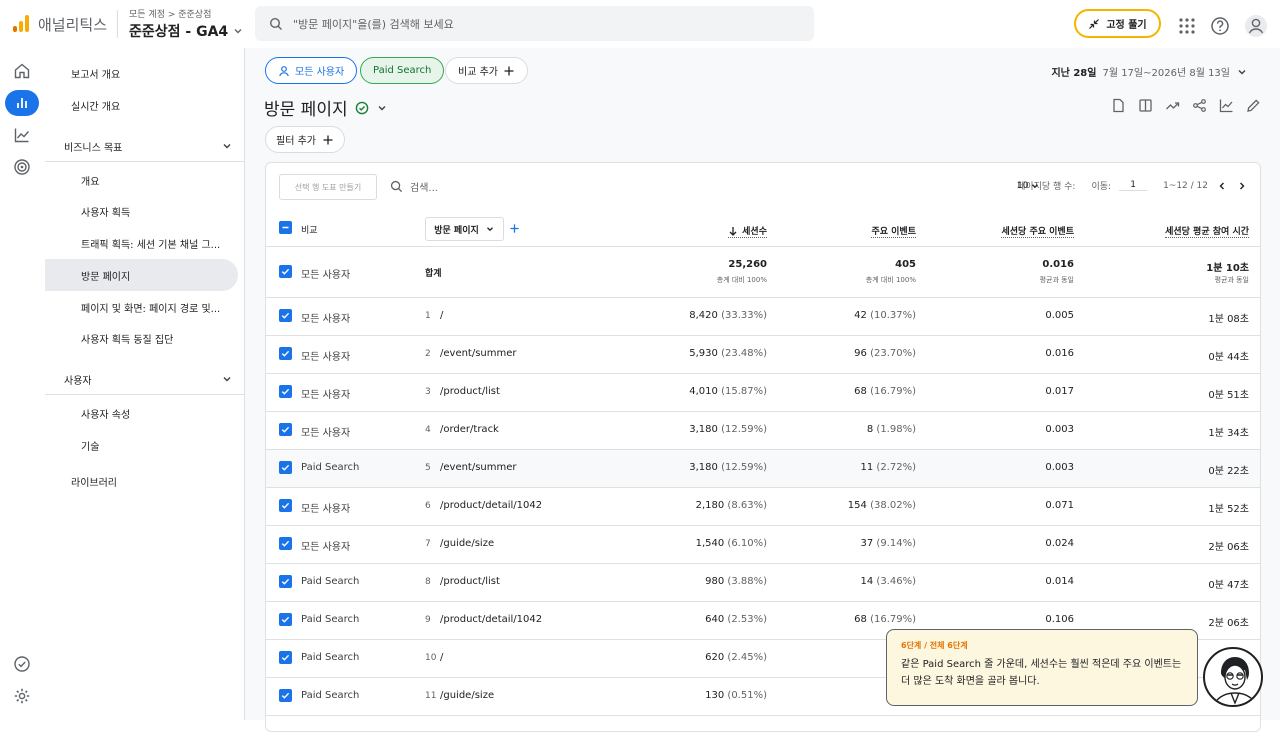 This screenshot has height=732, width=1280. Describe the element at coordinates (1231, 280) in the screenshot. I see `total-avg-time-sub: 평균과 동일` at that location.